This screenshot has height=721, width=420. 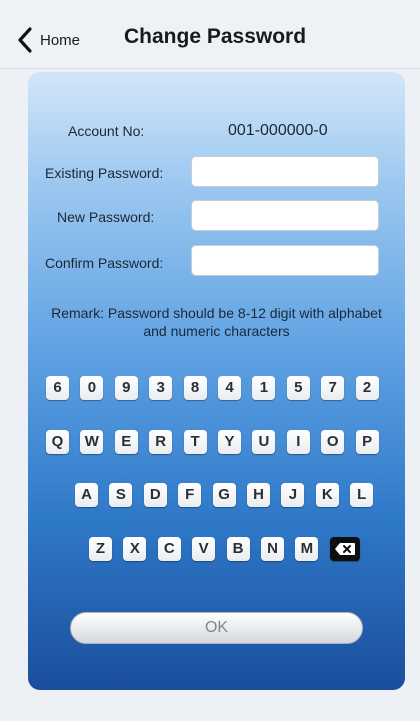 What do you see at coordinates (327, 495) in the screenshot?
I see `key-k: K` at bounding box center [327, 495].